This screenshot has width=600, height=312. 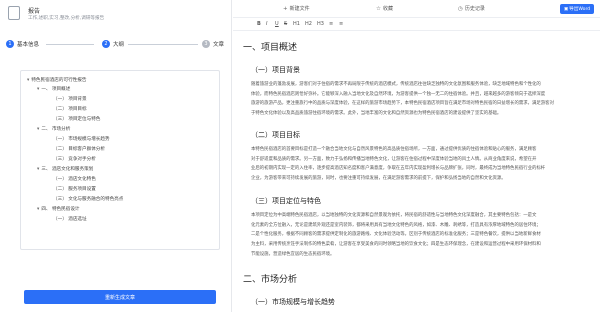 I want to click on export-word-button: ▣ 导出Word, so click(x=577, y=9).